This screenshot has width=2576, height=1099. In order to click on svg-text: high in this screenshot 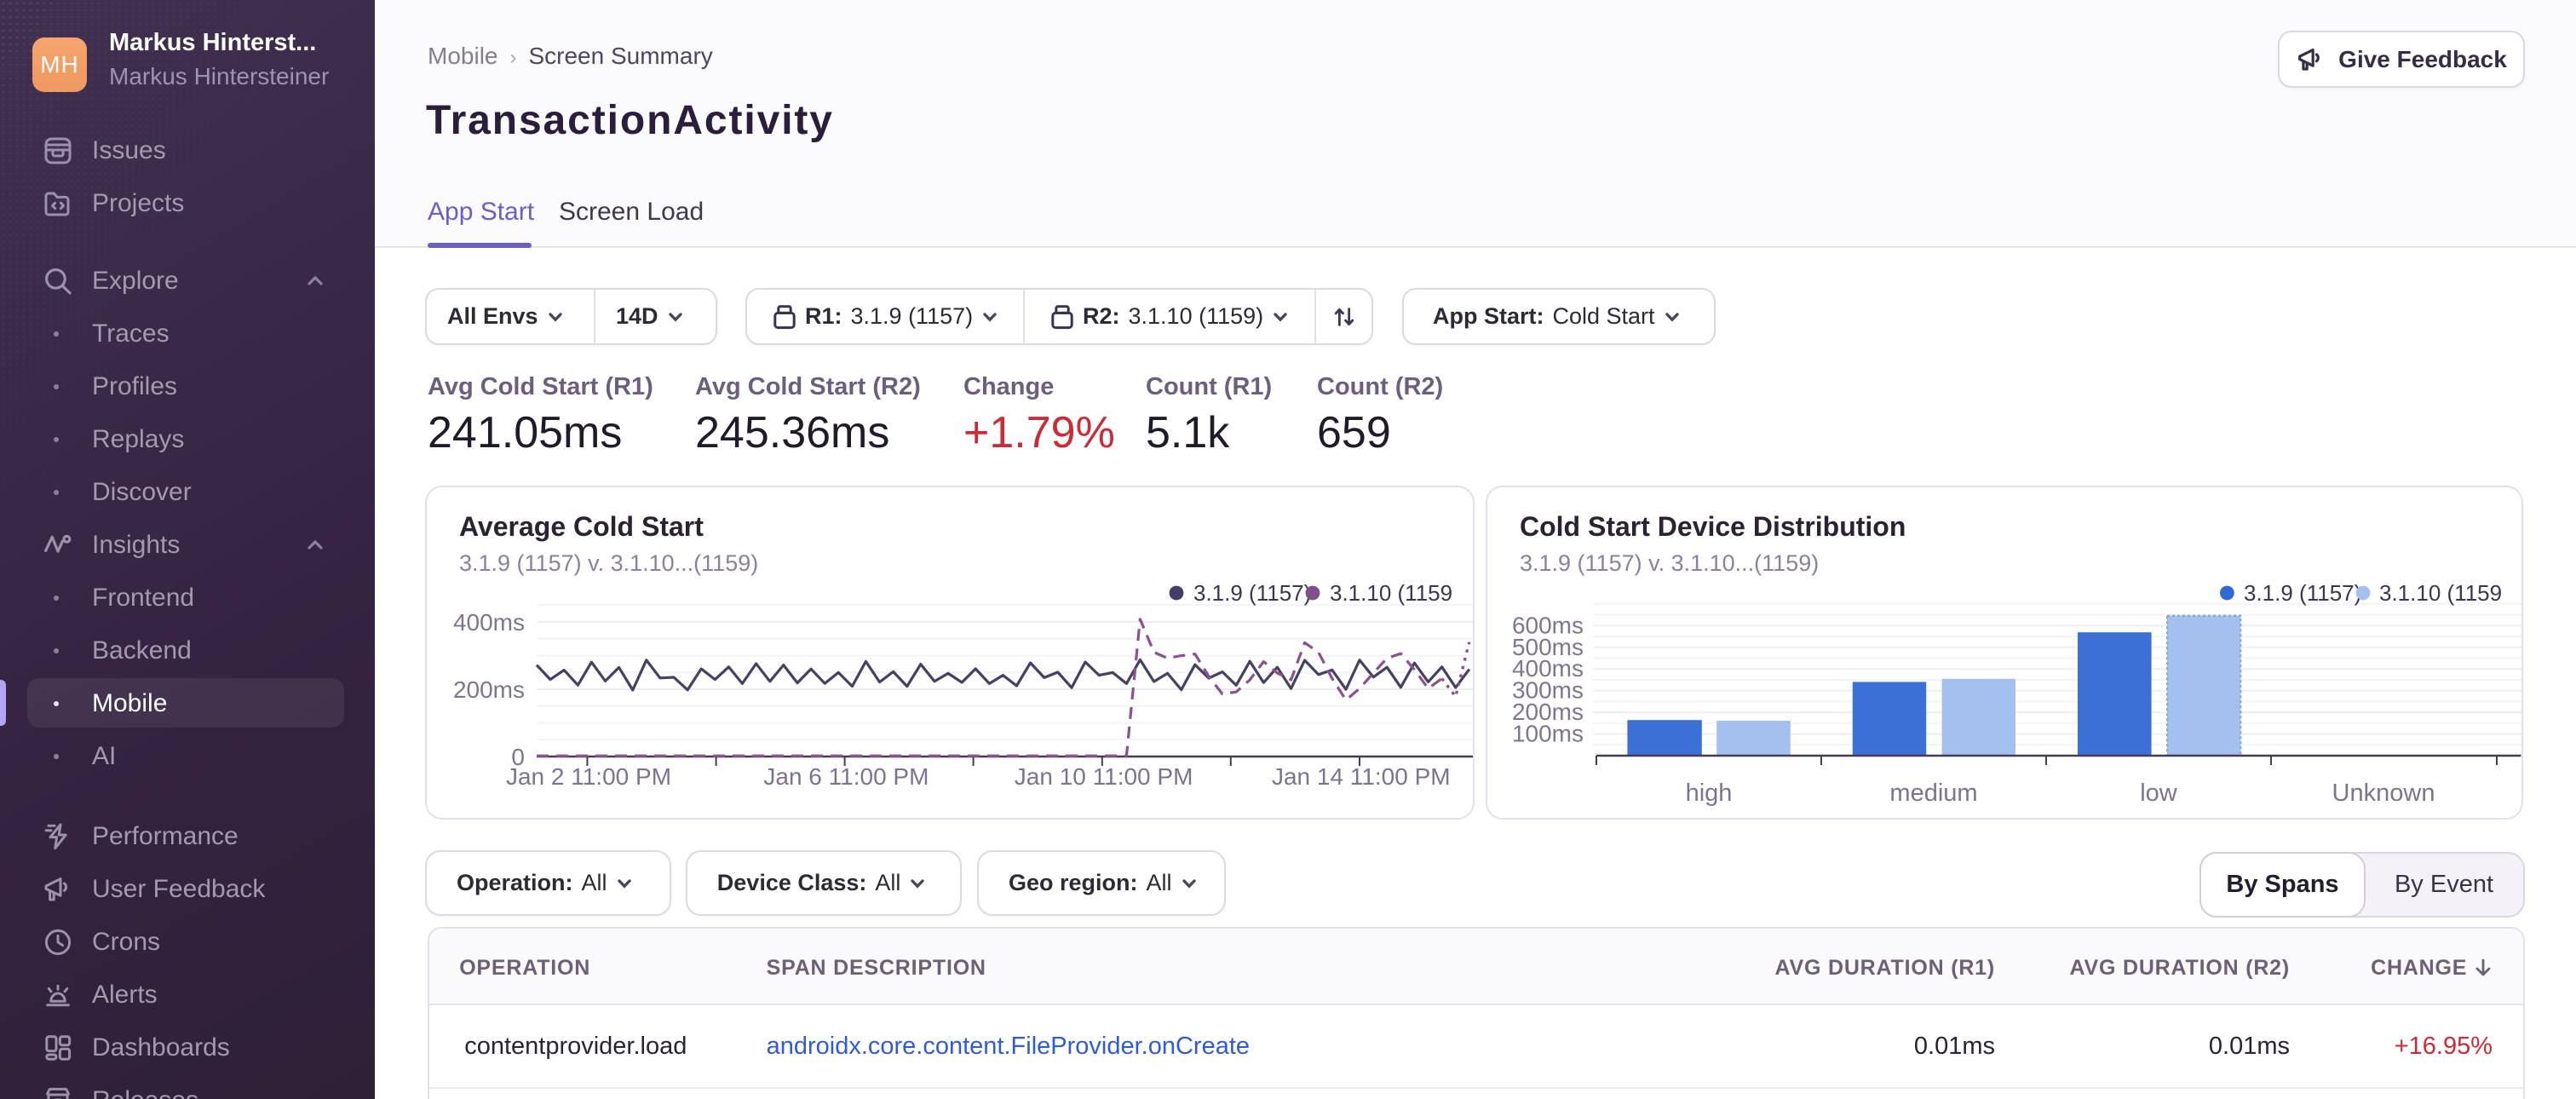, I will do `click(1710, 793)`.